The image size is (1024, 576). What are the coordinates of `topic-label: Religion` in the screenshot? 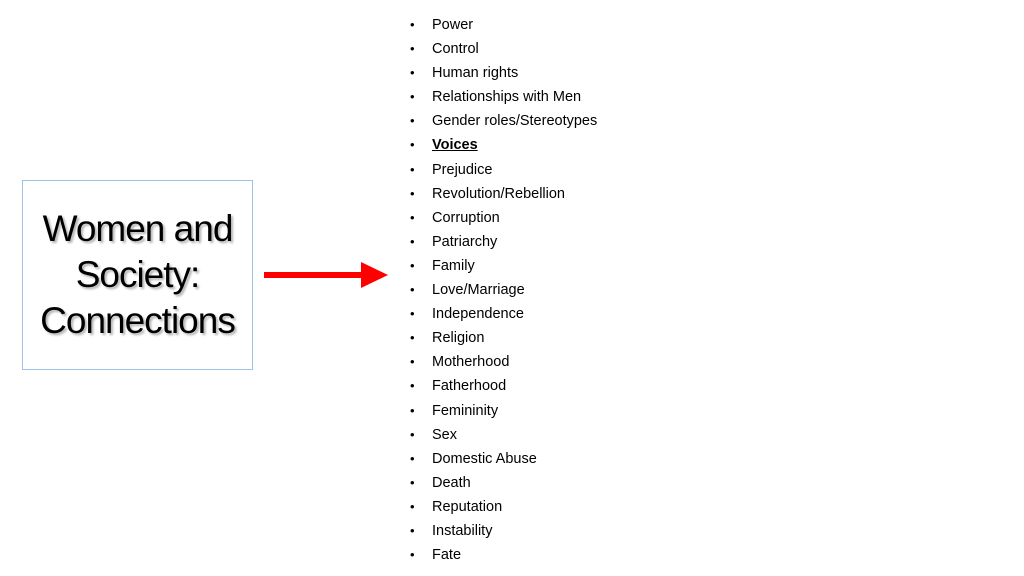 It's located at (458, 338).